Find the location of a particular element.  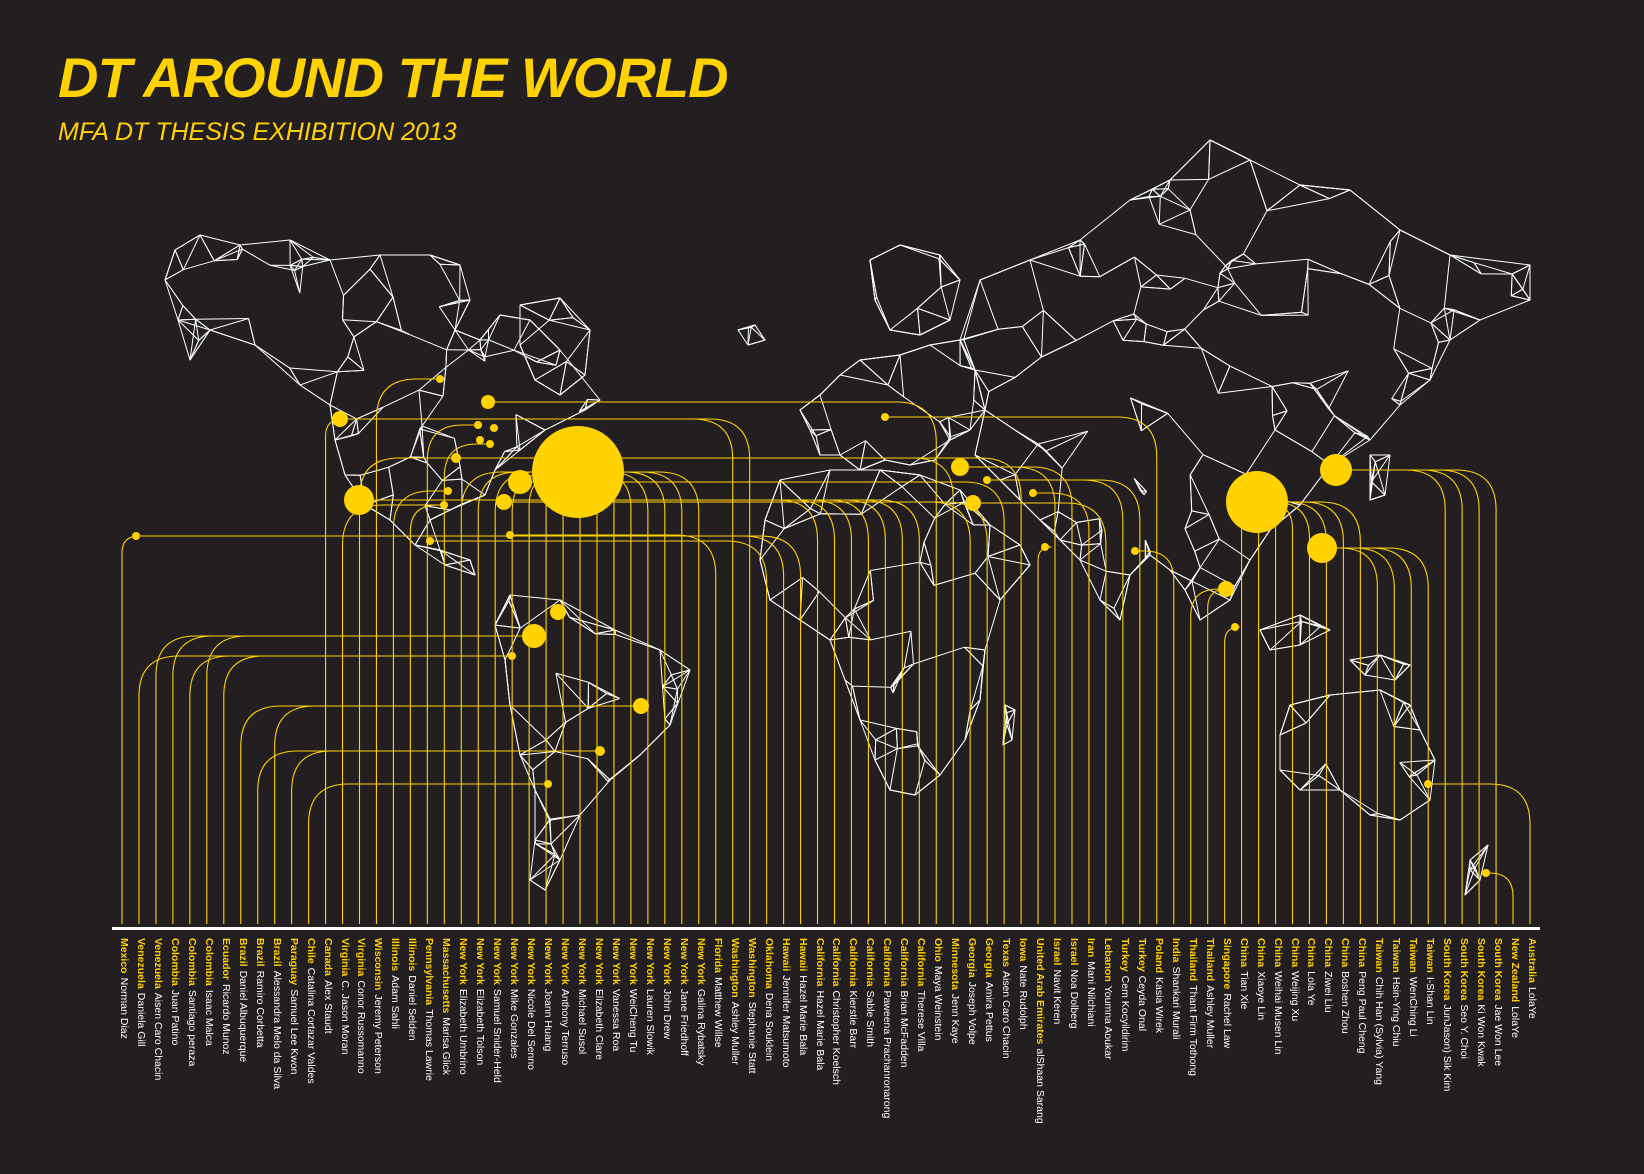

student-name: Seo Y. Choi is located at coordinates (1464, 1031).